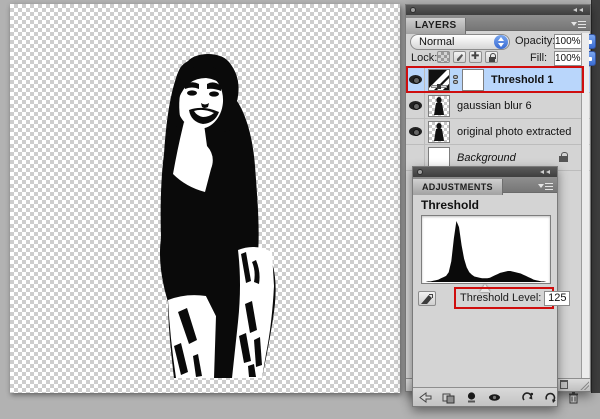  I want to click on adjustments-panel-footer, so click(495, 396).